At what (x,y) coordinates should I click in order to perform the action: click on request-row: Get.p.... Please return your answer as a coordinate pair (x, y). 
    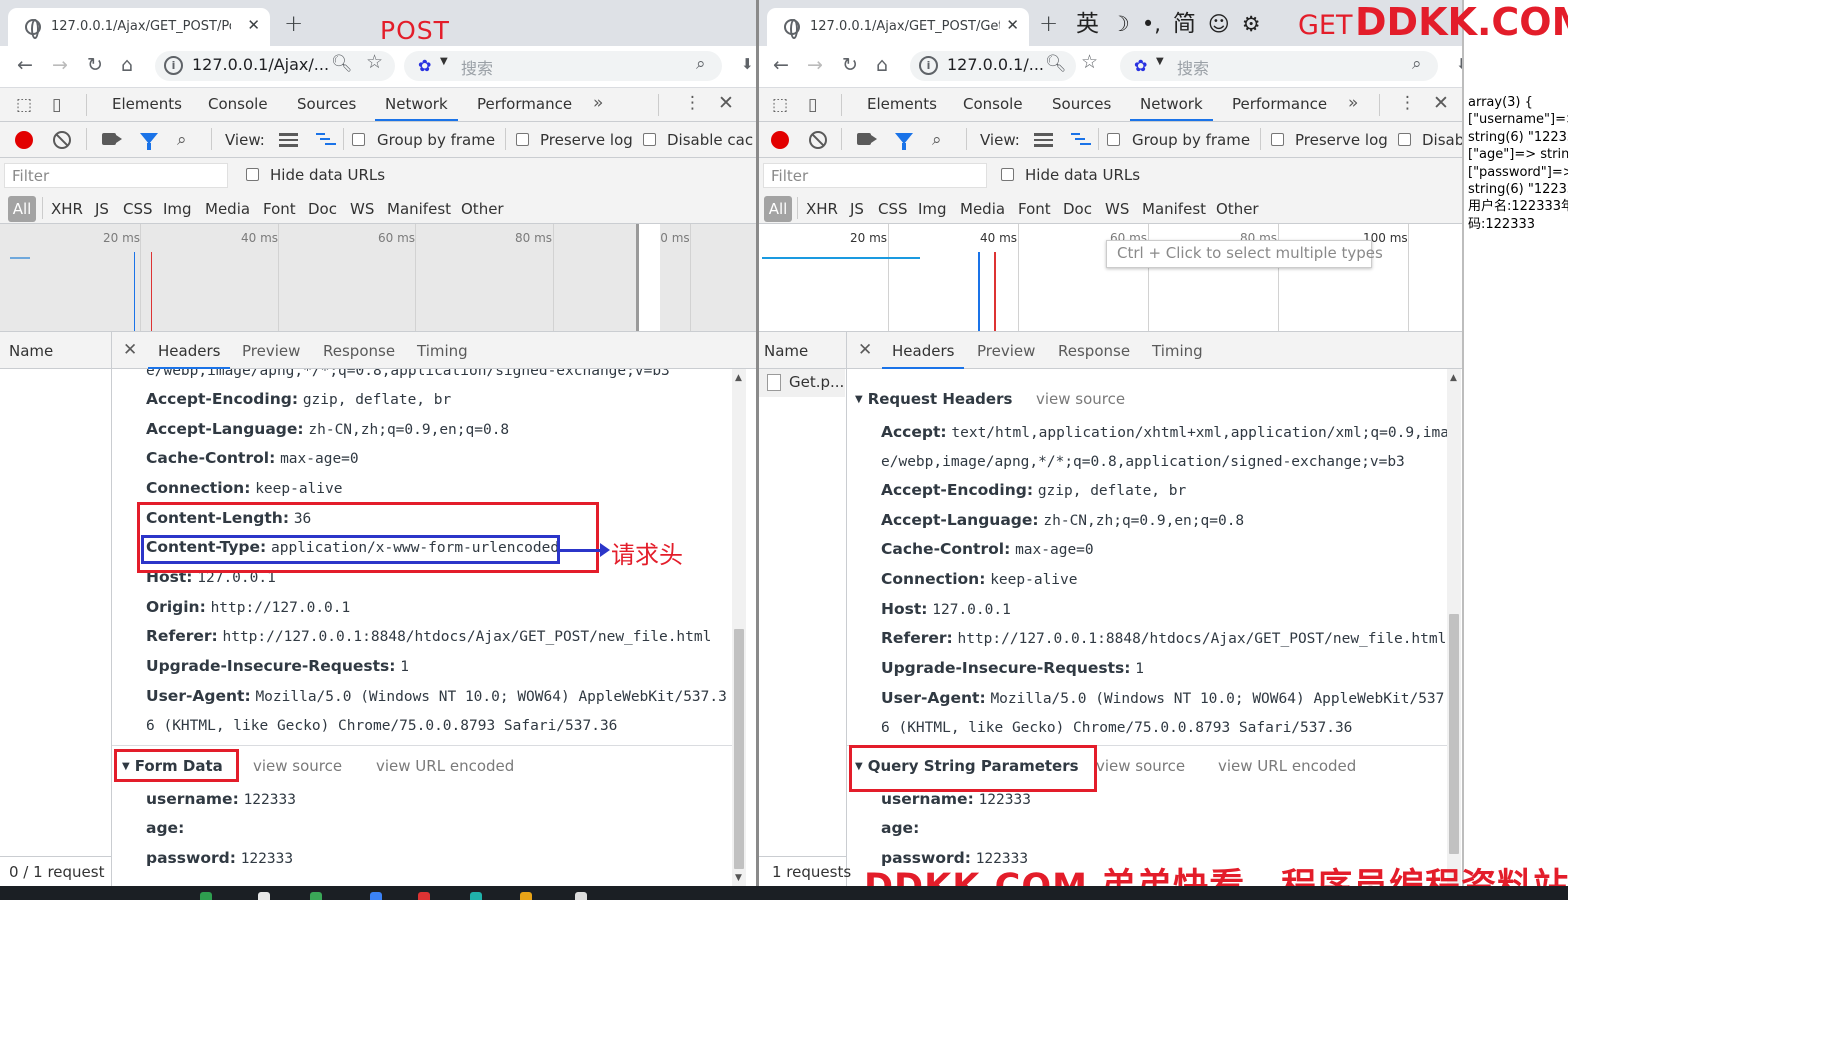
    Looking at the image, I should click on (802, 383).